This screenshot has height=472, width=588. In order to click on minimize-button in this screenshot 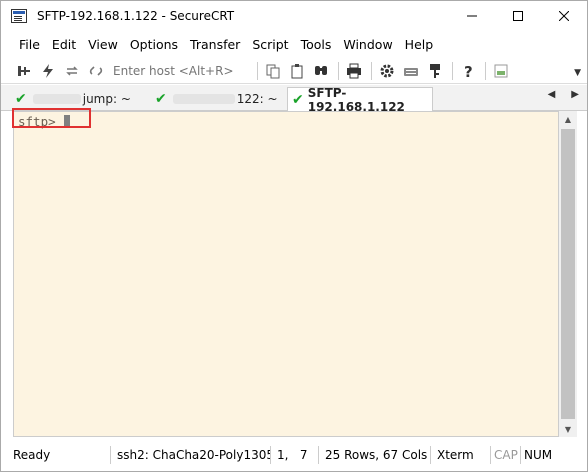, I will do `click(472, 16)`.